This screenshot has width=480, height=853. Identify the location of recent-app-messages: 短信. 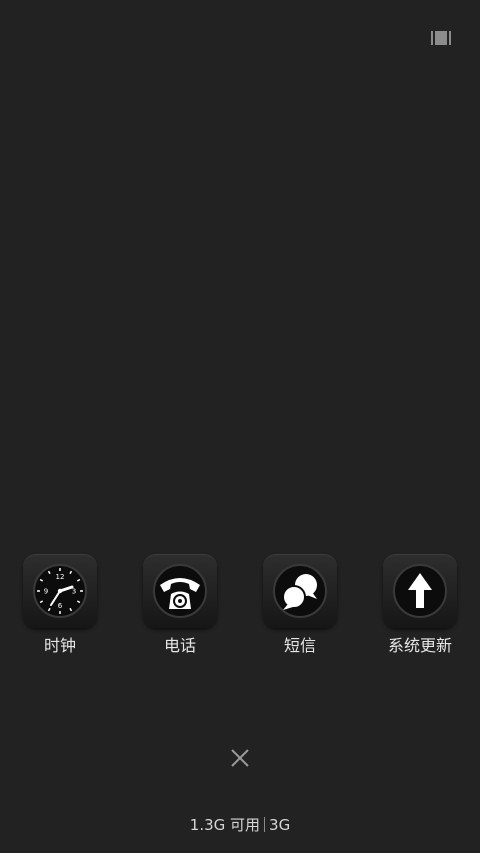
(300, 605).